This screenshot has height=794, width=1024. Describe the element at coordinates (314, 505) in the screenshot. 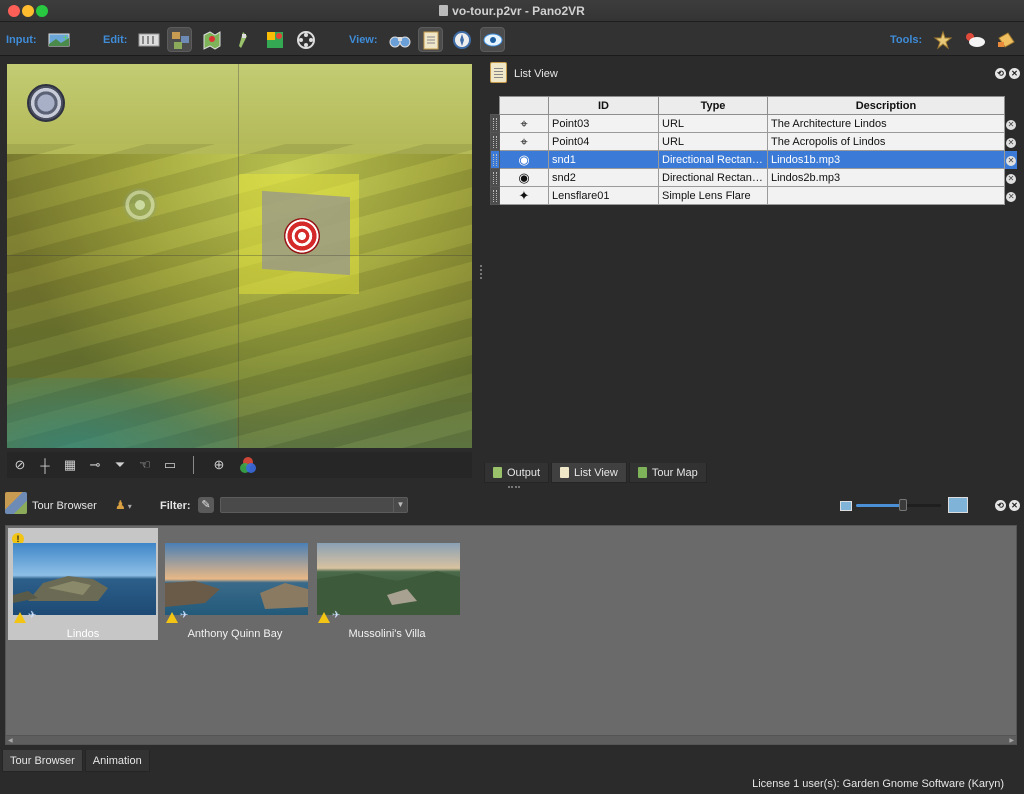

I see `filter-input` at that location.